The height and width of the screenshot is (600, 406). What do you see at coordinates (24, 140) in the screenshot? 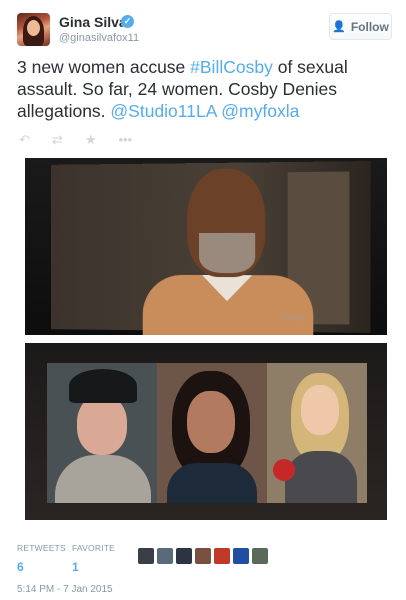
I see `reply-icon: ↶` at bounding box center [24, 140].